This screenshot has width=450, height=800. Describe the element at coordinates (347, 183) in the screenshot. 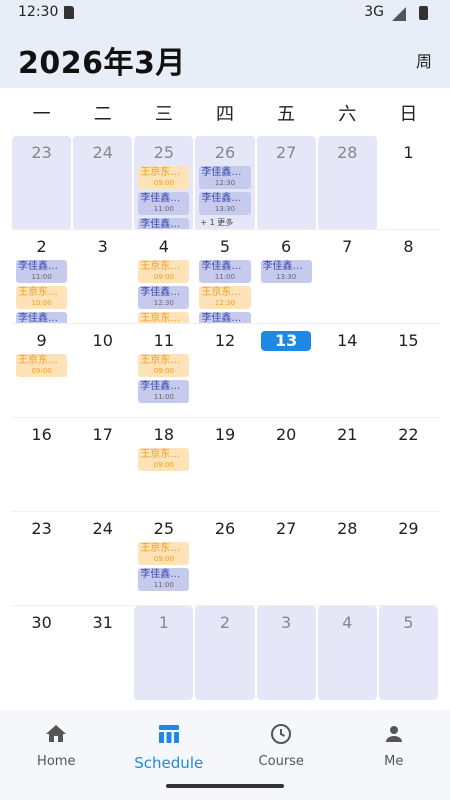

I see `day-cell-outside-month: 28` at that location.